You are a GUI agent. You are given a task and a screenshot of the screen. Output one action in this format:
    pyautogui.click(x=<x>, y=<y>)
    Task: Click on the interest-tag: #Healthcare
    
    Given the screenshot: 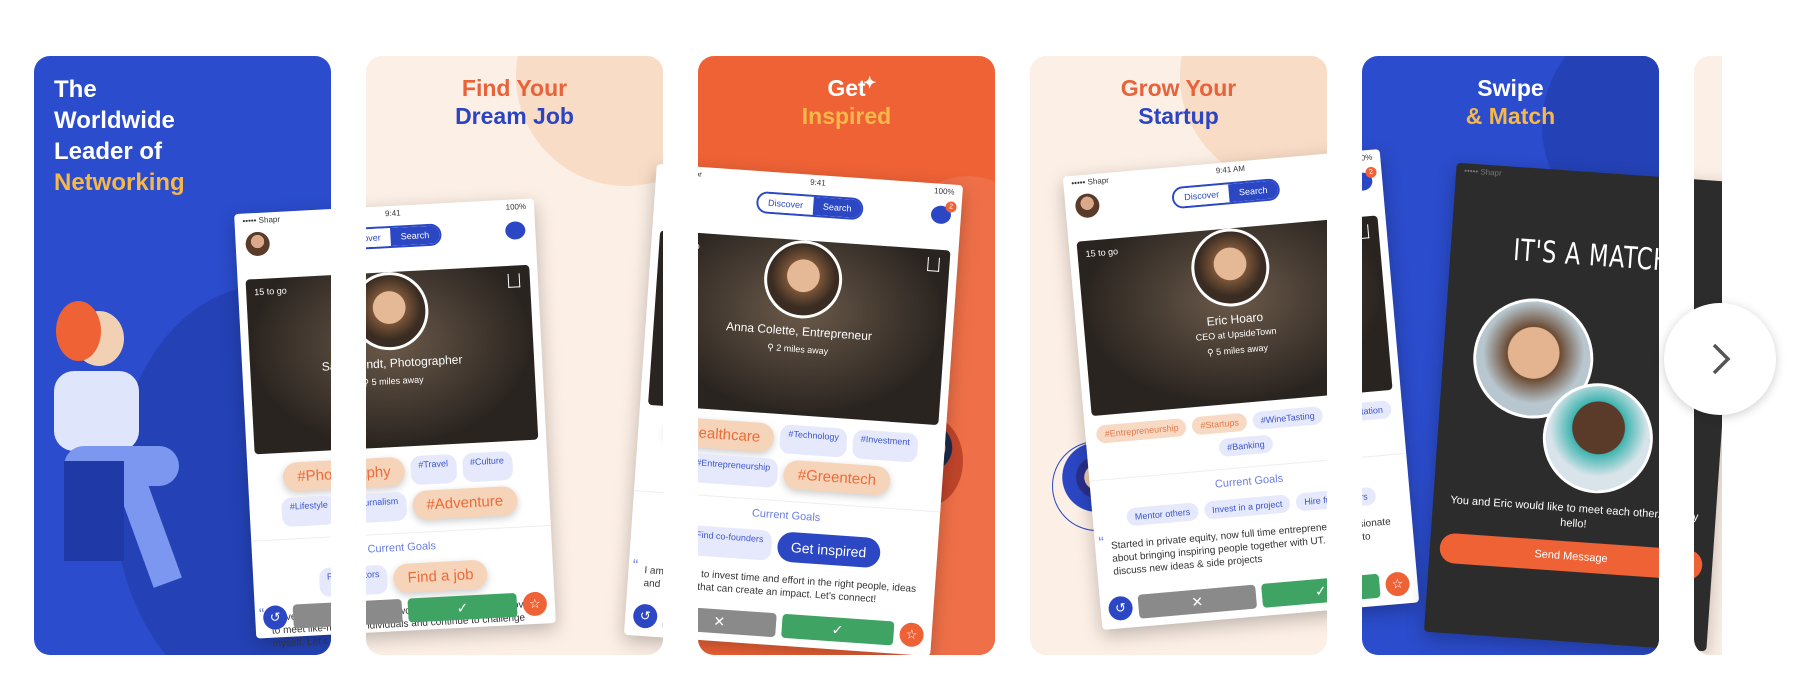 What is the action you would take?
    pyautogui.click(x=737, y=434)
    